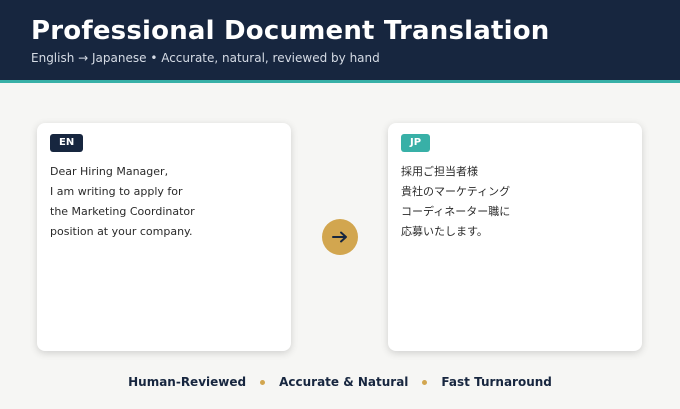 The height and width of the screenshot is (409, 680). Describe the element at coordinates (416, 143) in the screenshot. I see `target-language-badge: JP` at that location.